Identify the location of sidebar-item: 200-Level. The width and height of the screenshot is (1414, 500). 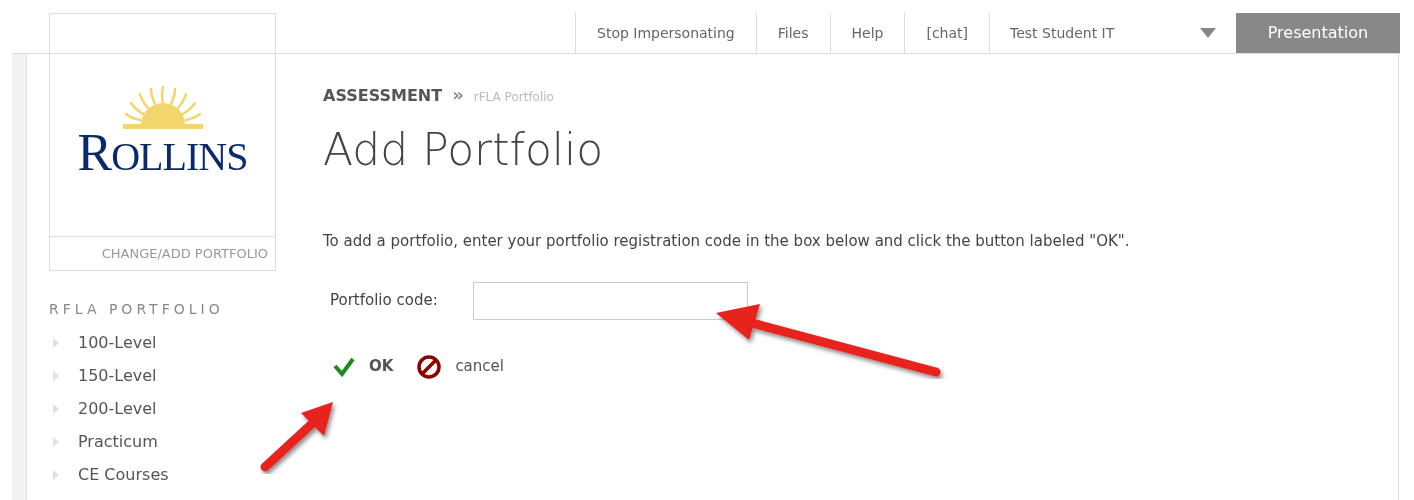
(117, 408).